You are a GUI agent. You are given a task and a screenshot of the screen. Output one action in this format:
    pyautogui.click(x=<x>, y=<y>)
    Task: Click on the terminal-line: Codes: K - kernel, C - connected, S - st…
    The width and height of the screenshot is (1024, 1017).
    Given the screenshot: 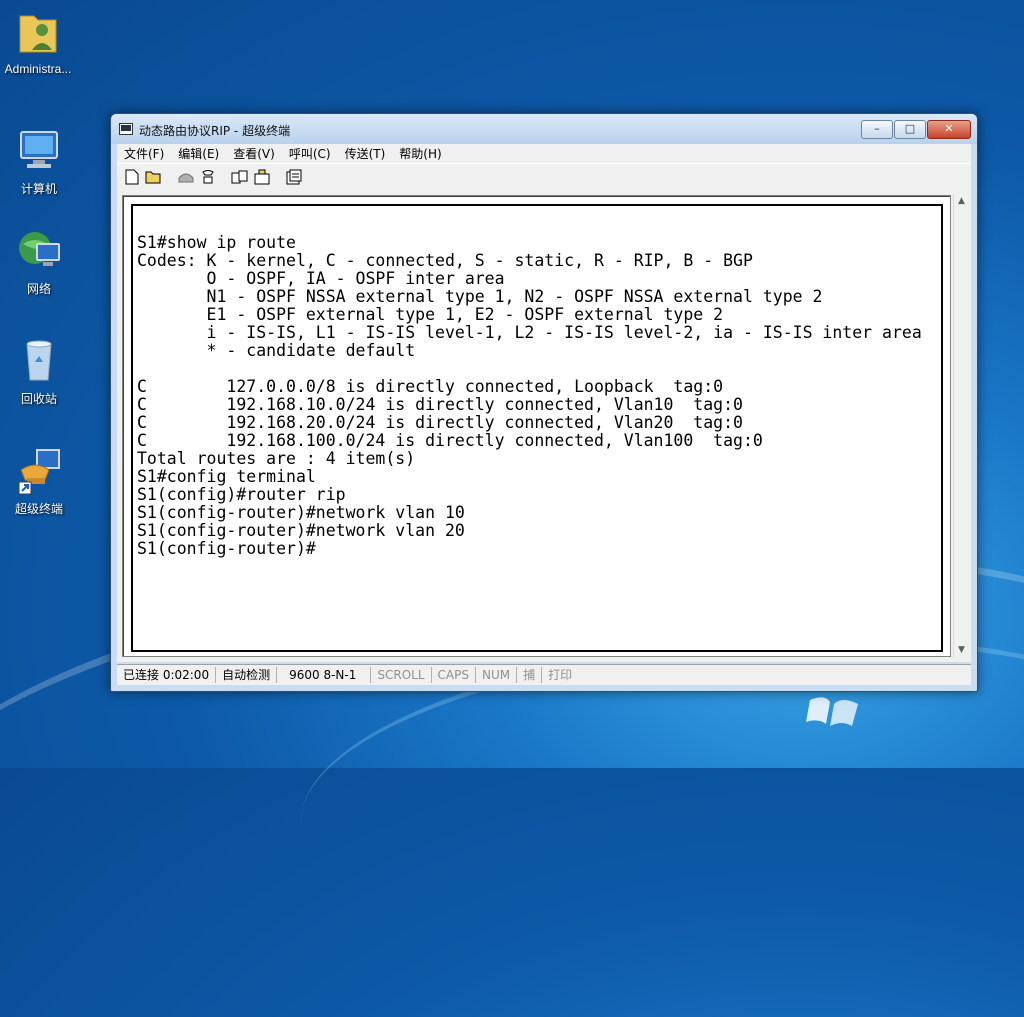 What is the action you would take?
    pyautogui.click(x=445, y=260)
    